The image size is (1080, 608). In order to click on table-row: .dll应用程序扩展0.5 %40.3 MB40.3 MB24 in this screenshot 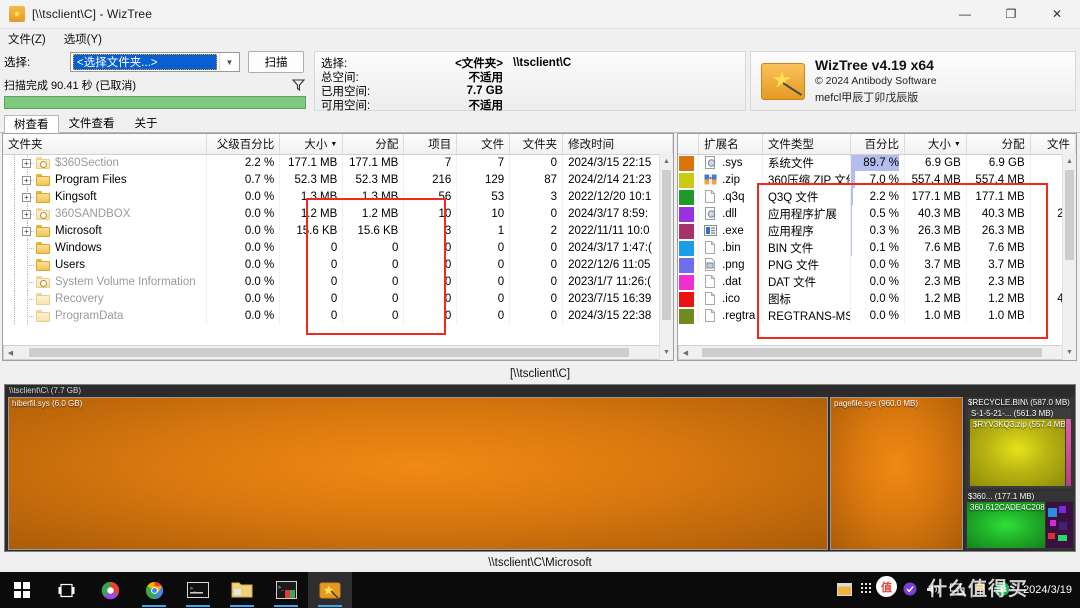, I will do `click(877, 213)`.